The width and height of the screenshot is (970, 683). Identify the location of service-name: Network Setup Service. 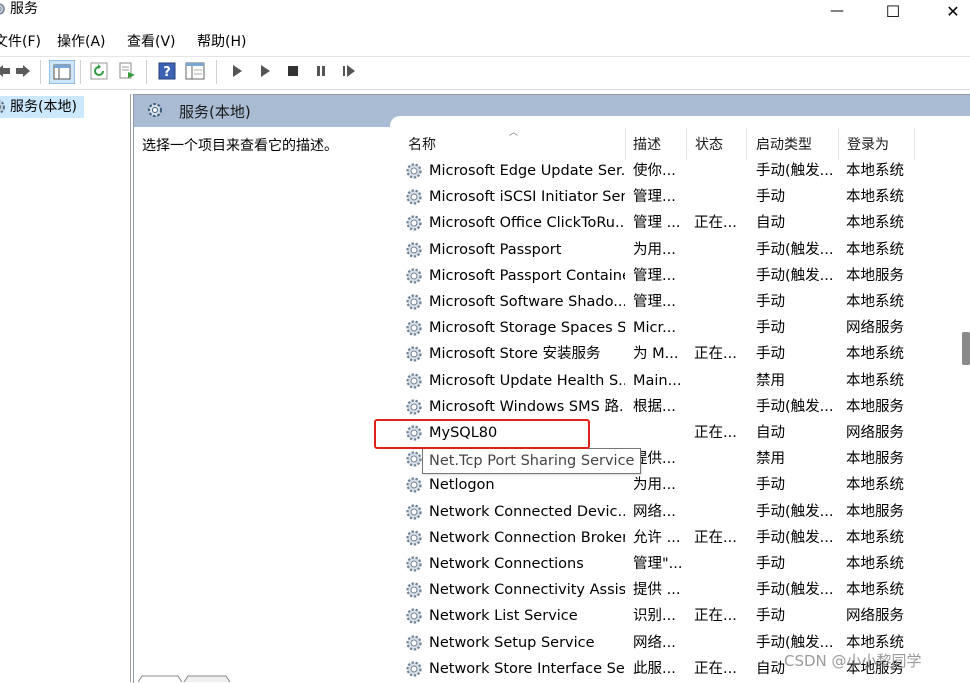
(512, 642).